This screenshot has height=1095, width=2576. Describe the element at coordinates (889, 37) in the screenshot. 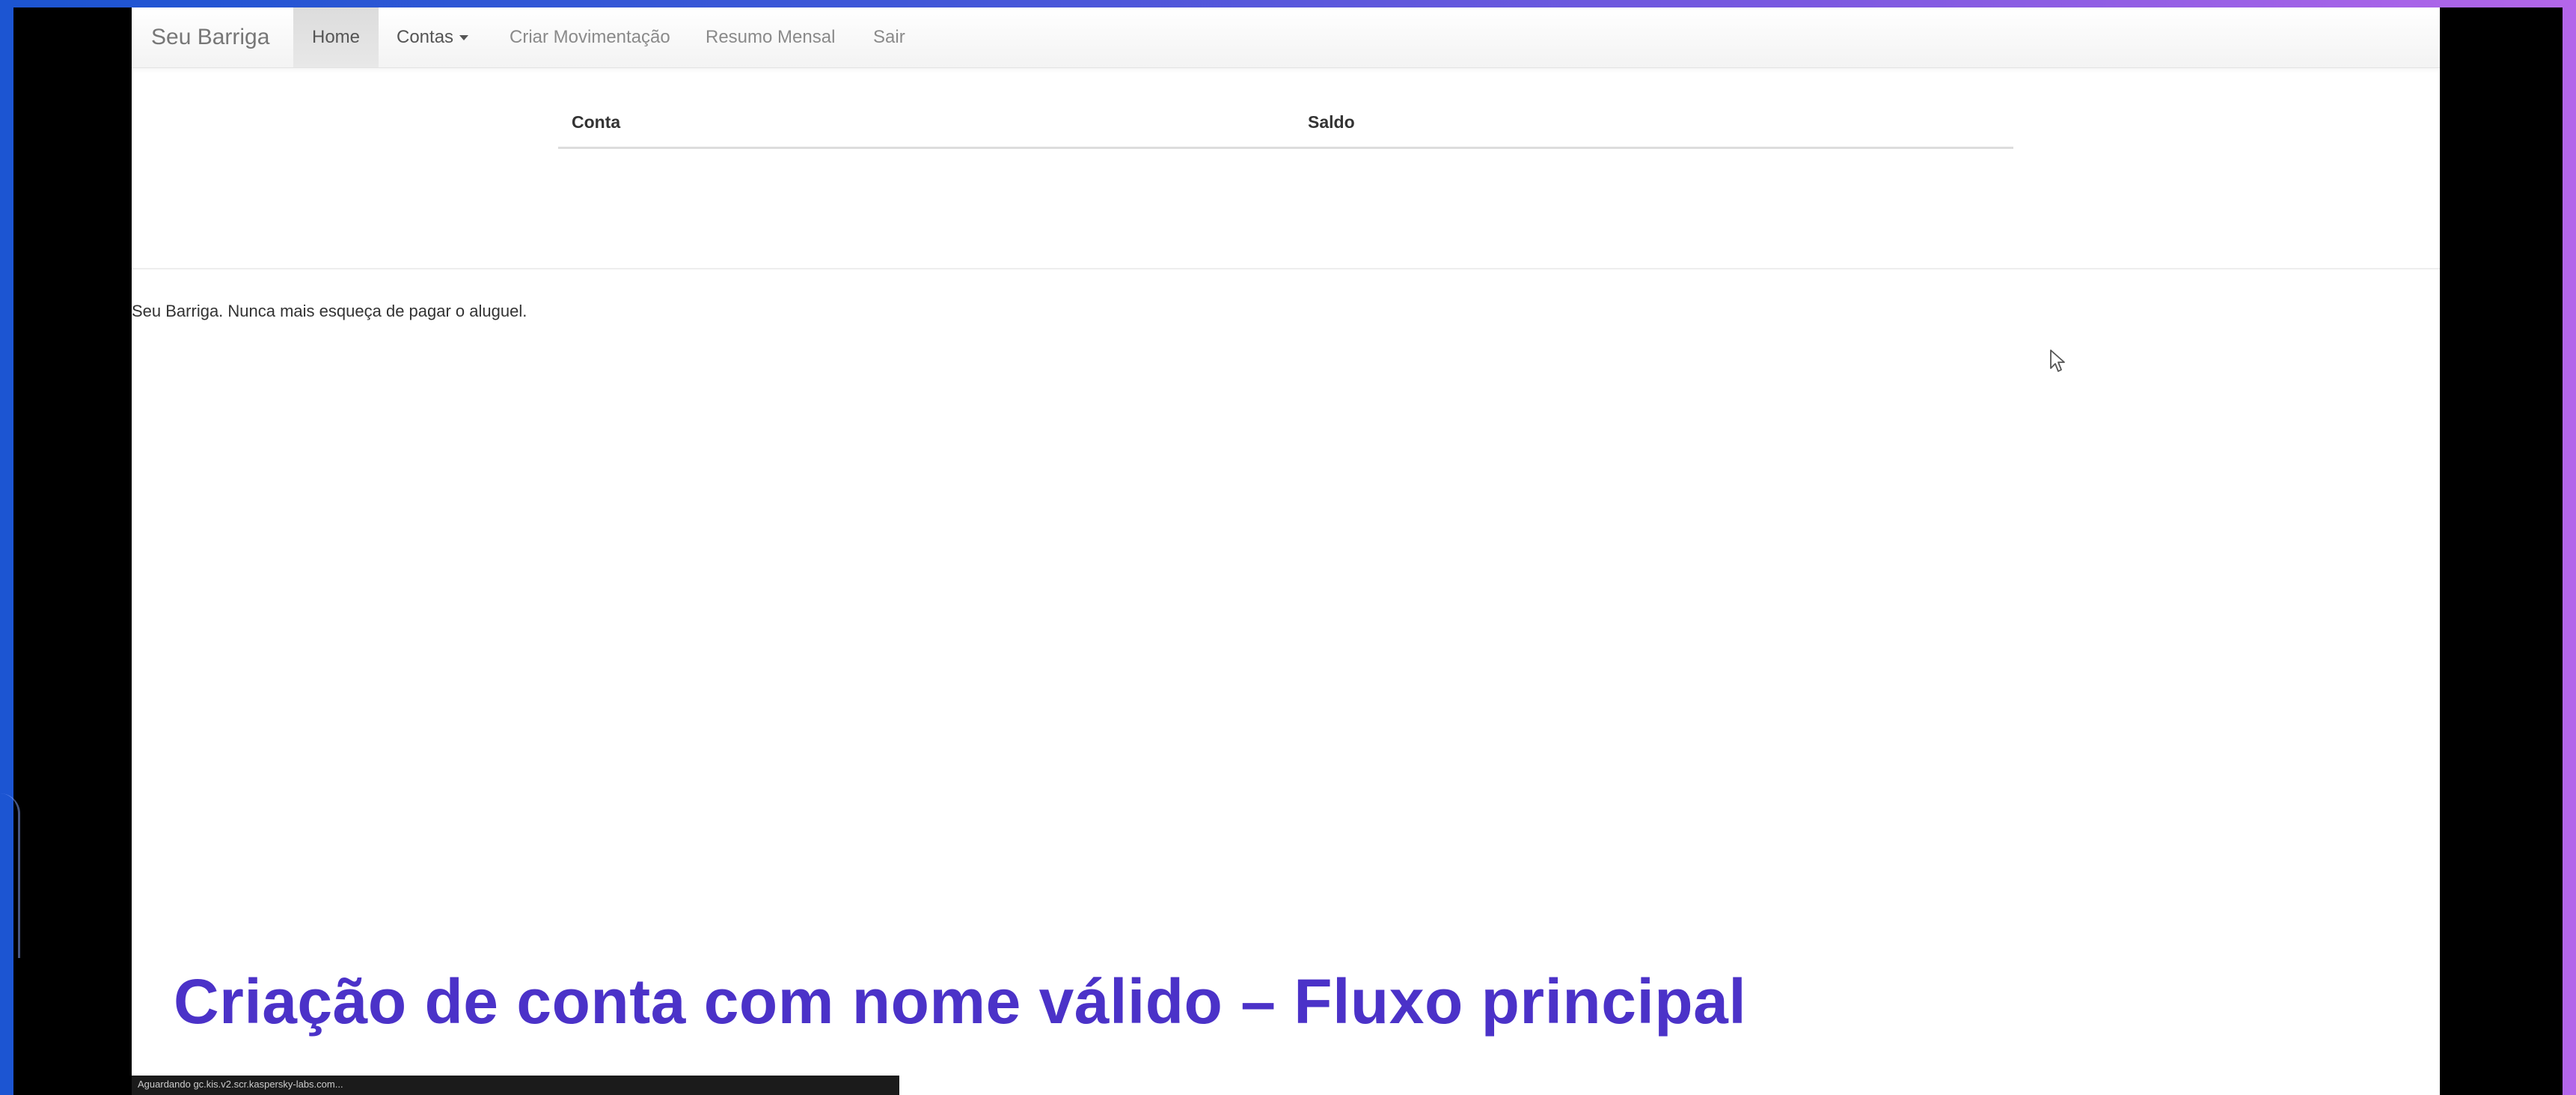

I see `nav-sair: Sair` at that location.